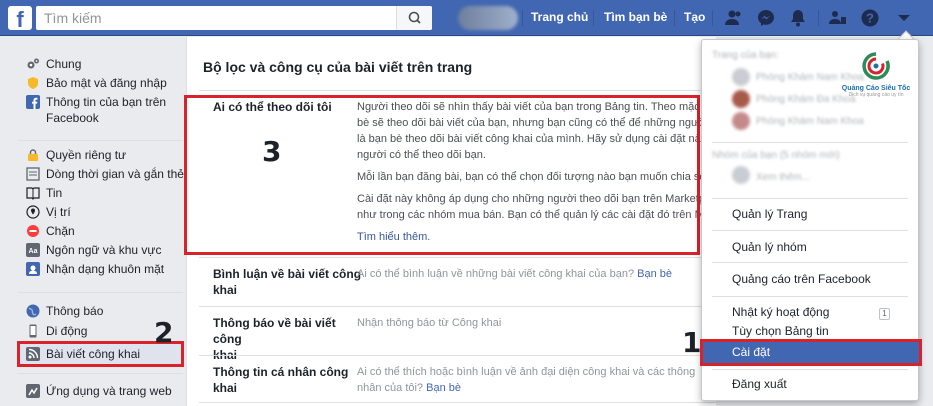 The width and height of the screenshot is (933, 406). What do you see at coordinates (281, 380) in the screenshot?
I see `public-profile-info-label: Thông tin cá nhân công khai` at bounding box center [281, 380].